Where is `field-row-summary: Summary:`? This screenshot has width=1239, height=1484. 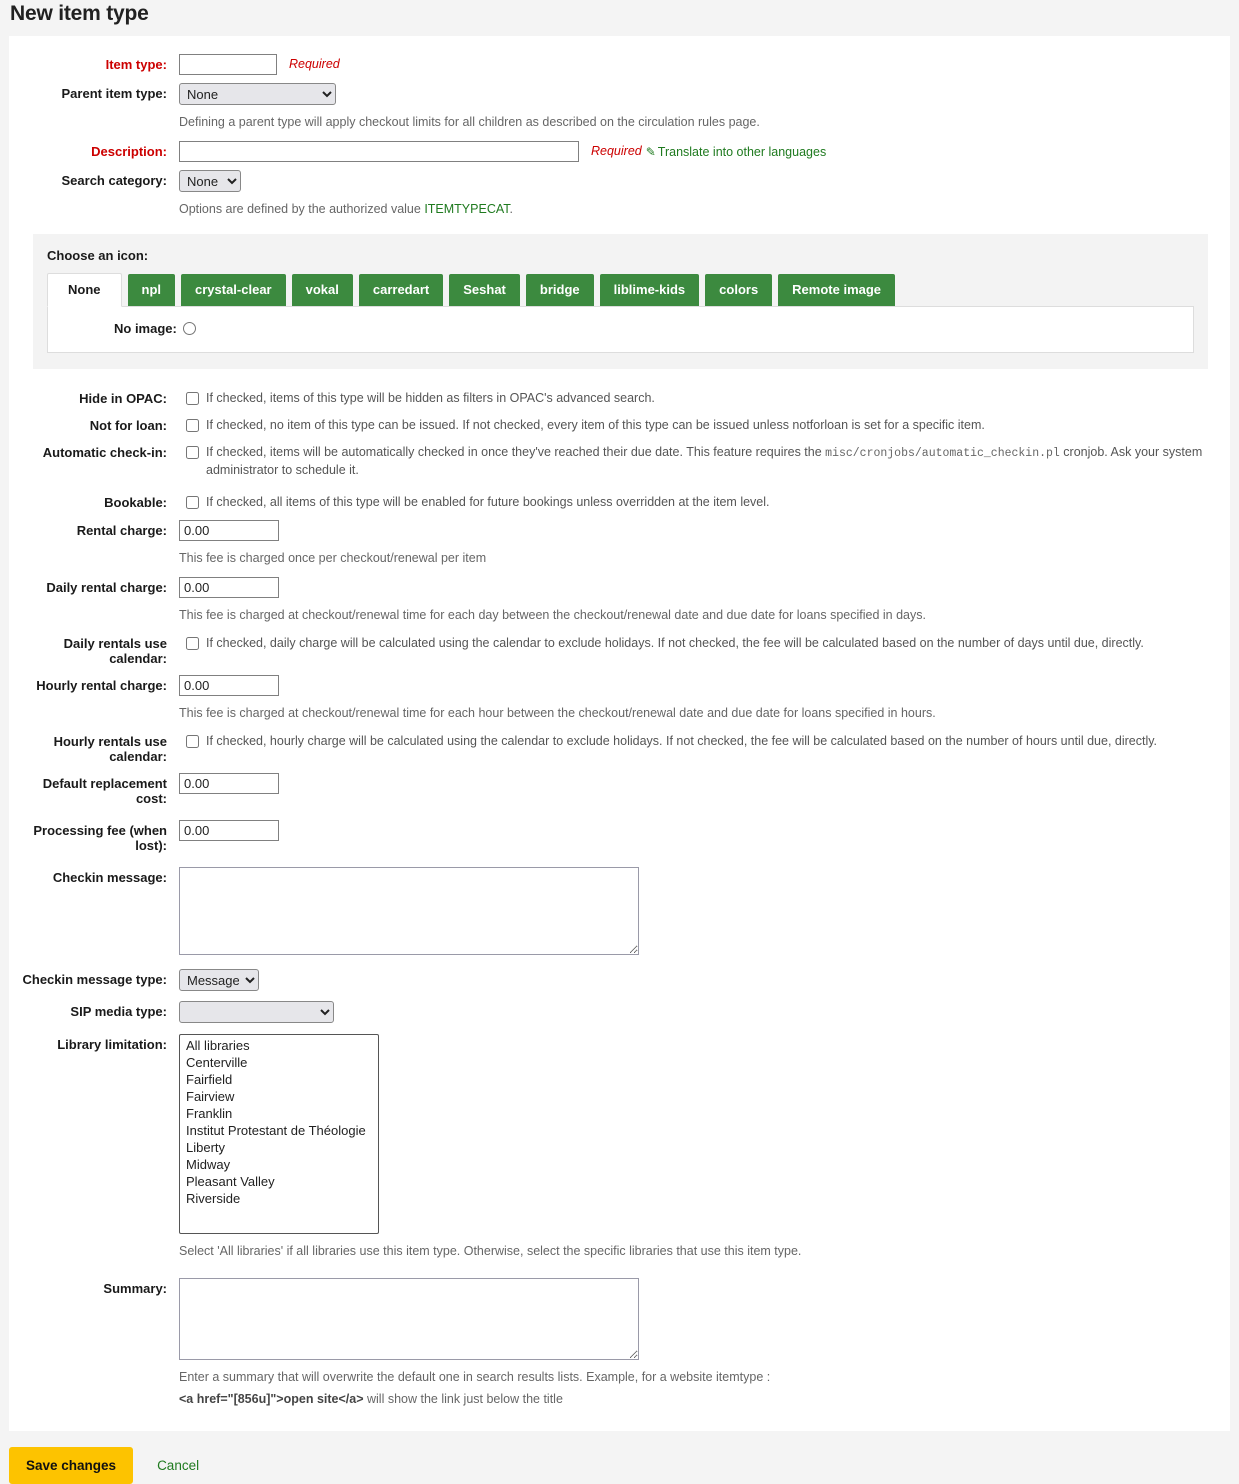 field-row-summary: Summary: is located at coordinates (619, 1319).